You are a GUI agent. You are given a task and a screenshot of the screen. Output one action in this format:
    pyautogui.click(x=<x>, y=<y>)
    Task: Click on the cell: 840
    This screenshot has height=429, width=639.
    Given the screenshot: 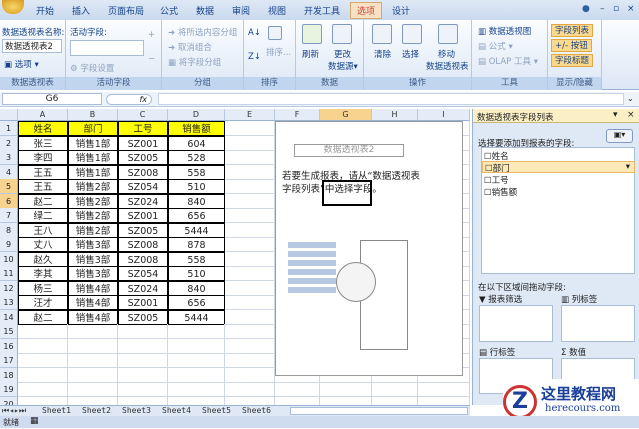 What is the action you would take?
    pyautogui.click(x=196, y=201)
    